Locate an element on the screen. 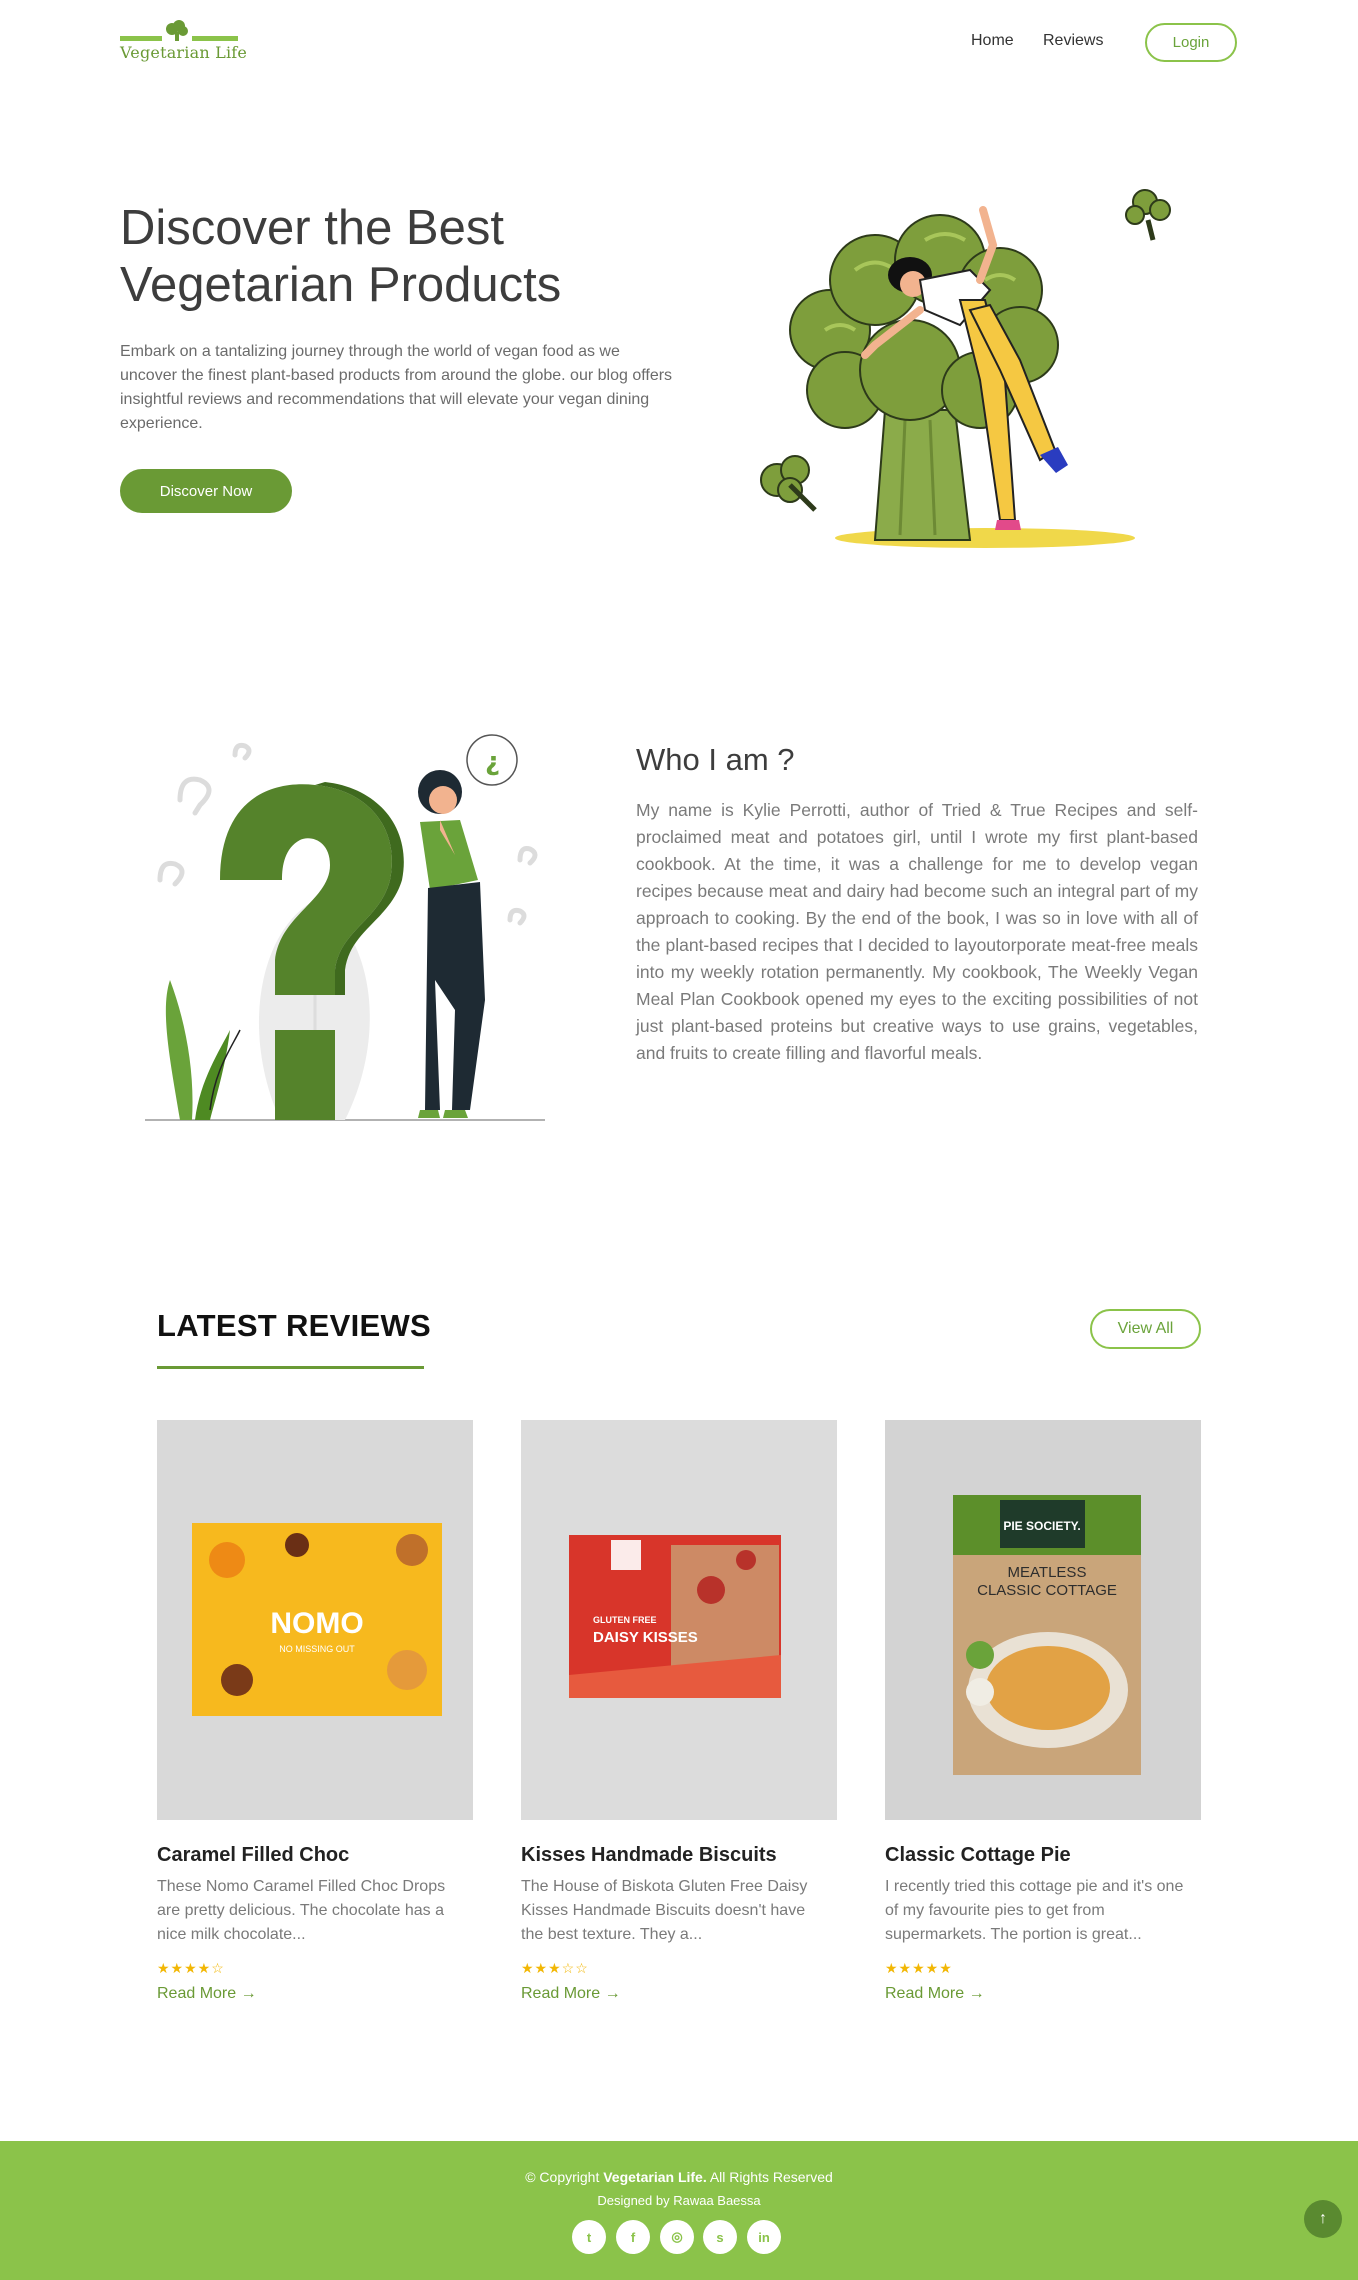  question-mark-person-illustration: ¿ is located at coordinates (345, 927).